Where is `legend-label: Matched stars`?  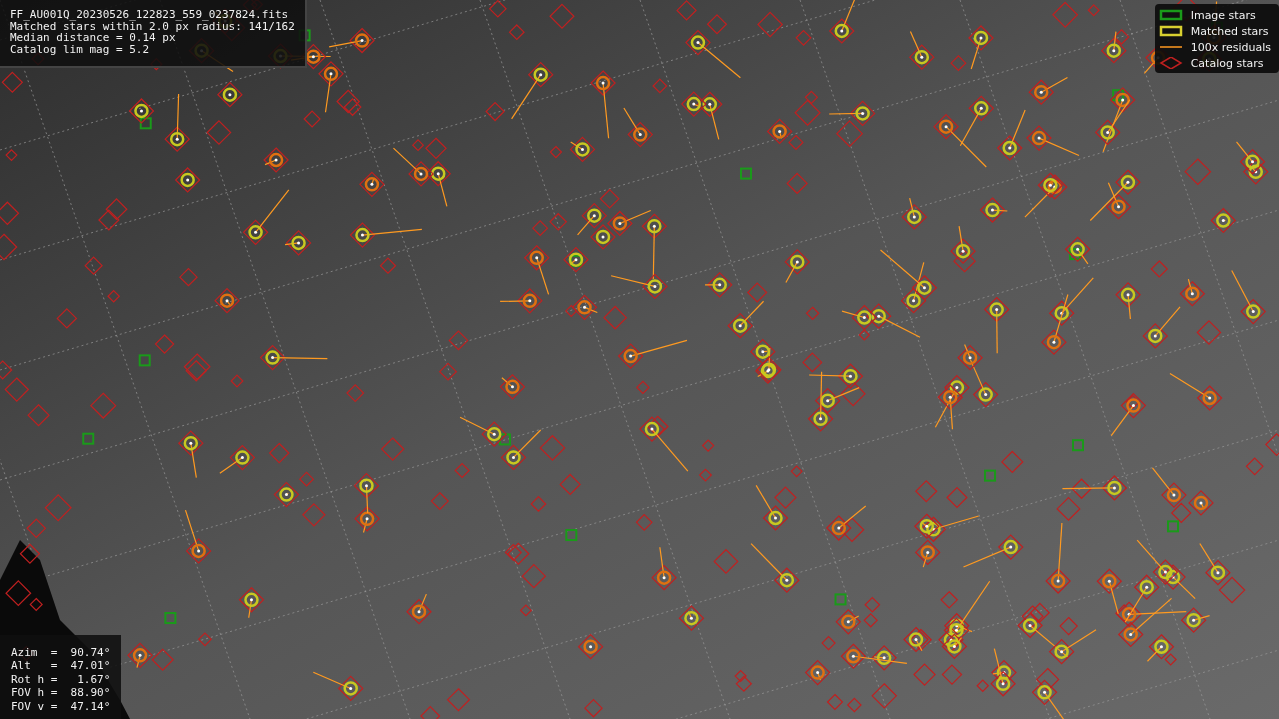
legend-label: Matched stars is located at coordinates (1229, 31).